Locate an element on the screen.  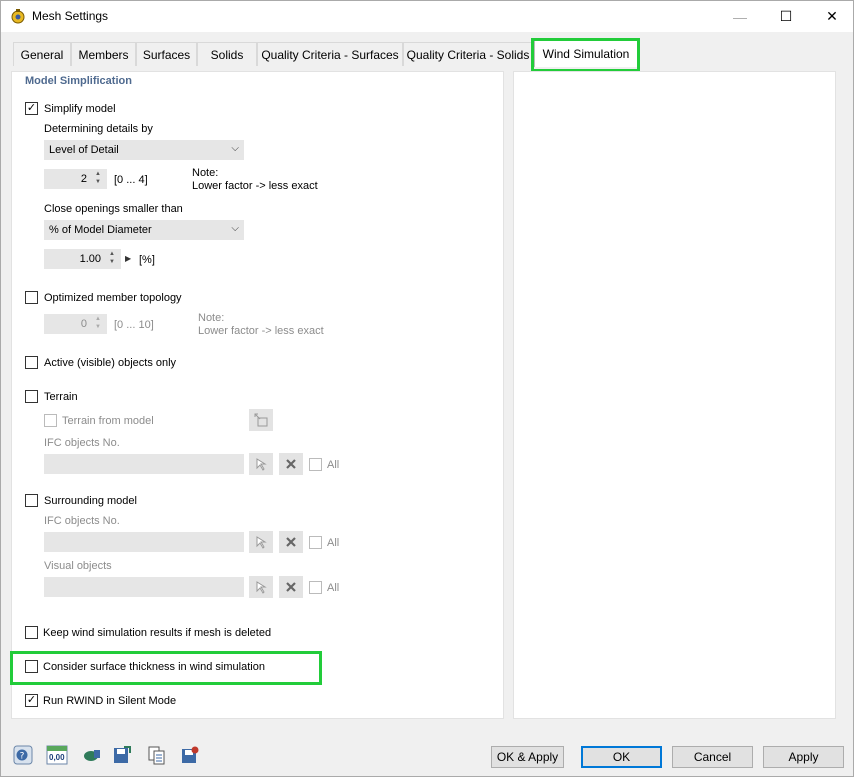
visual-objects-clear-button is located at coordinates (291, 587).